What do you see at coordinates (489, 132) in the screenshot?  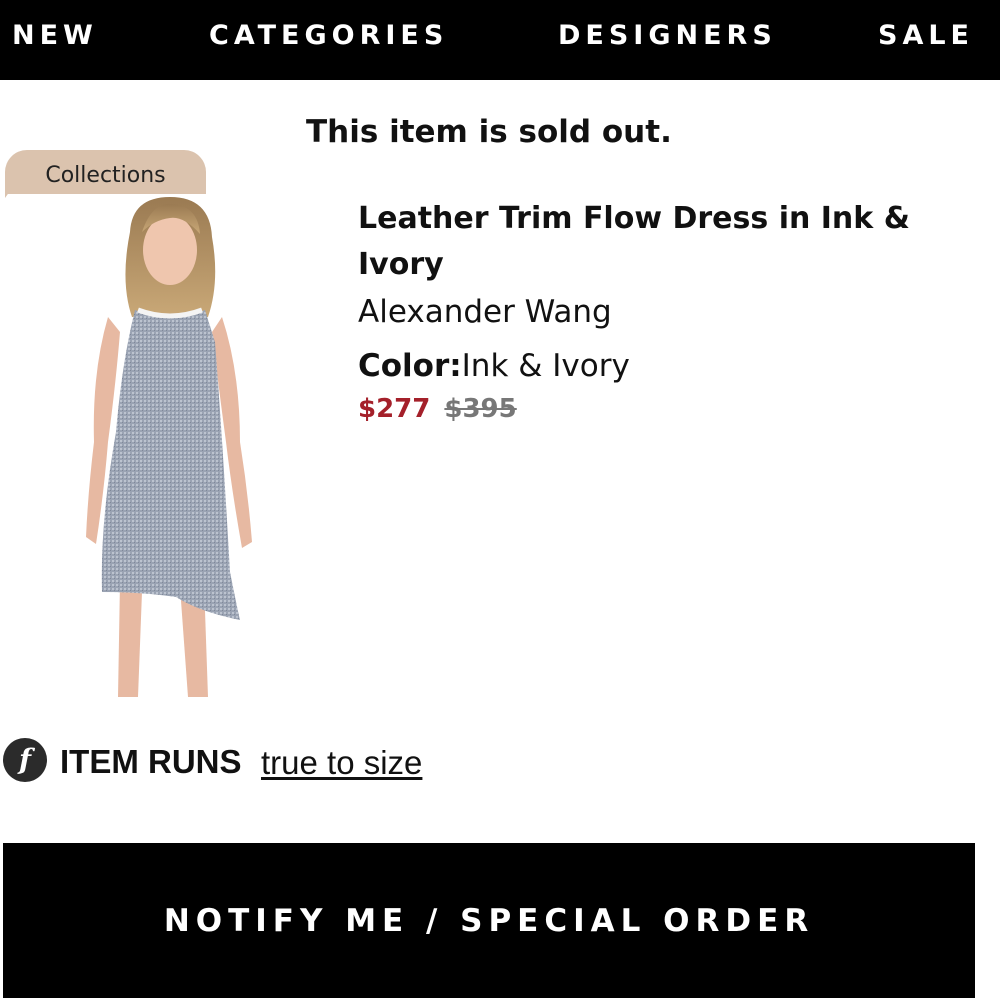 I see `sold-out-notice: This item is sold out.` at bounding box center [489, 132].